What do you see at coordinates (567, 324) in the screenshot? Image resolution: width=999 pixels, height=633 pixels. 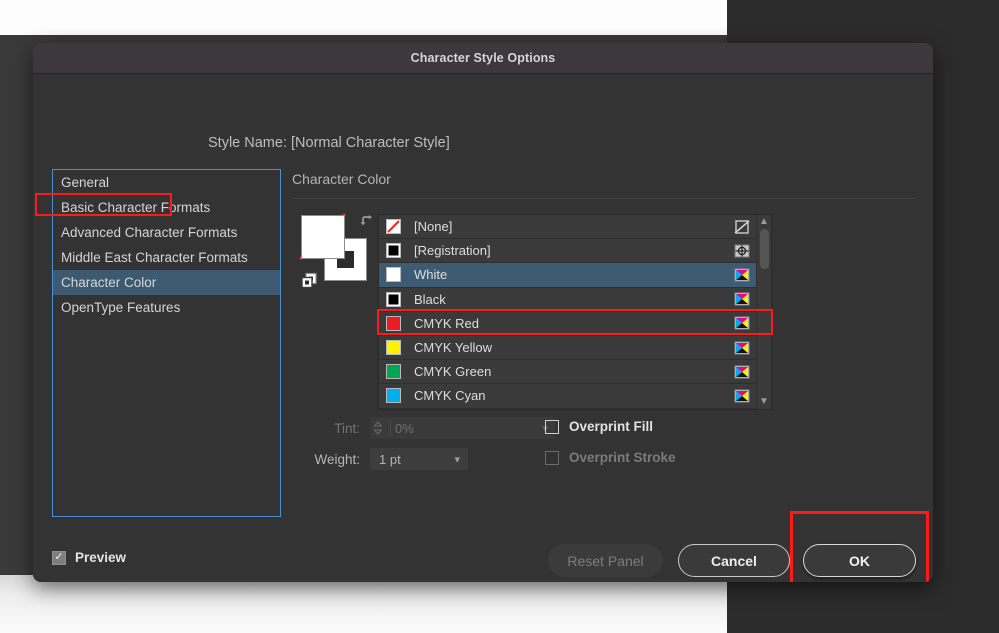 I see `swatch-row: CMYK Red` at bounding box center [567, 324].